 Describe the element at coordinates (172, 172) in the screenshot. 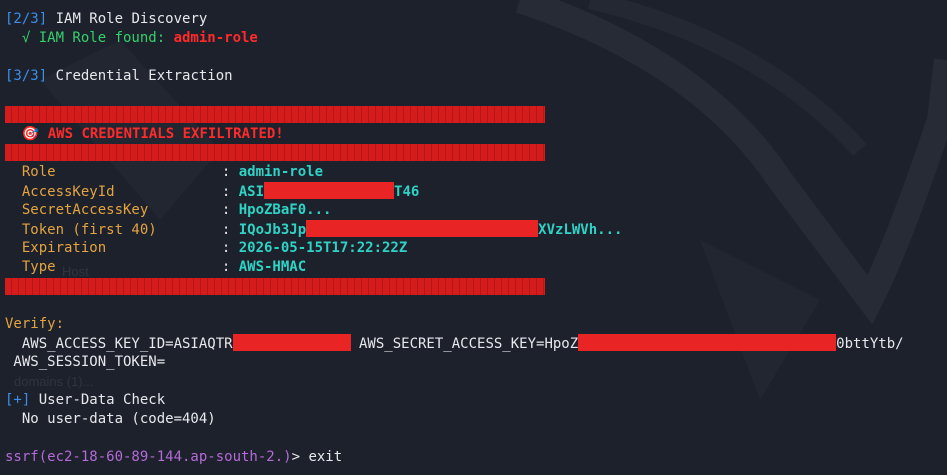

I see `cred-row: Role: admin-role` at that location.